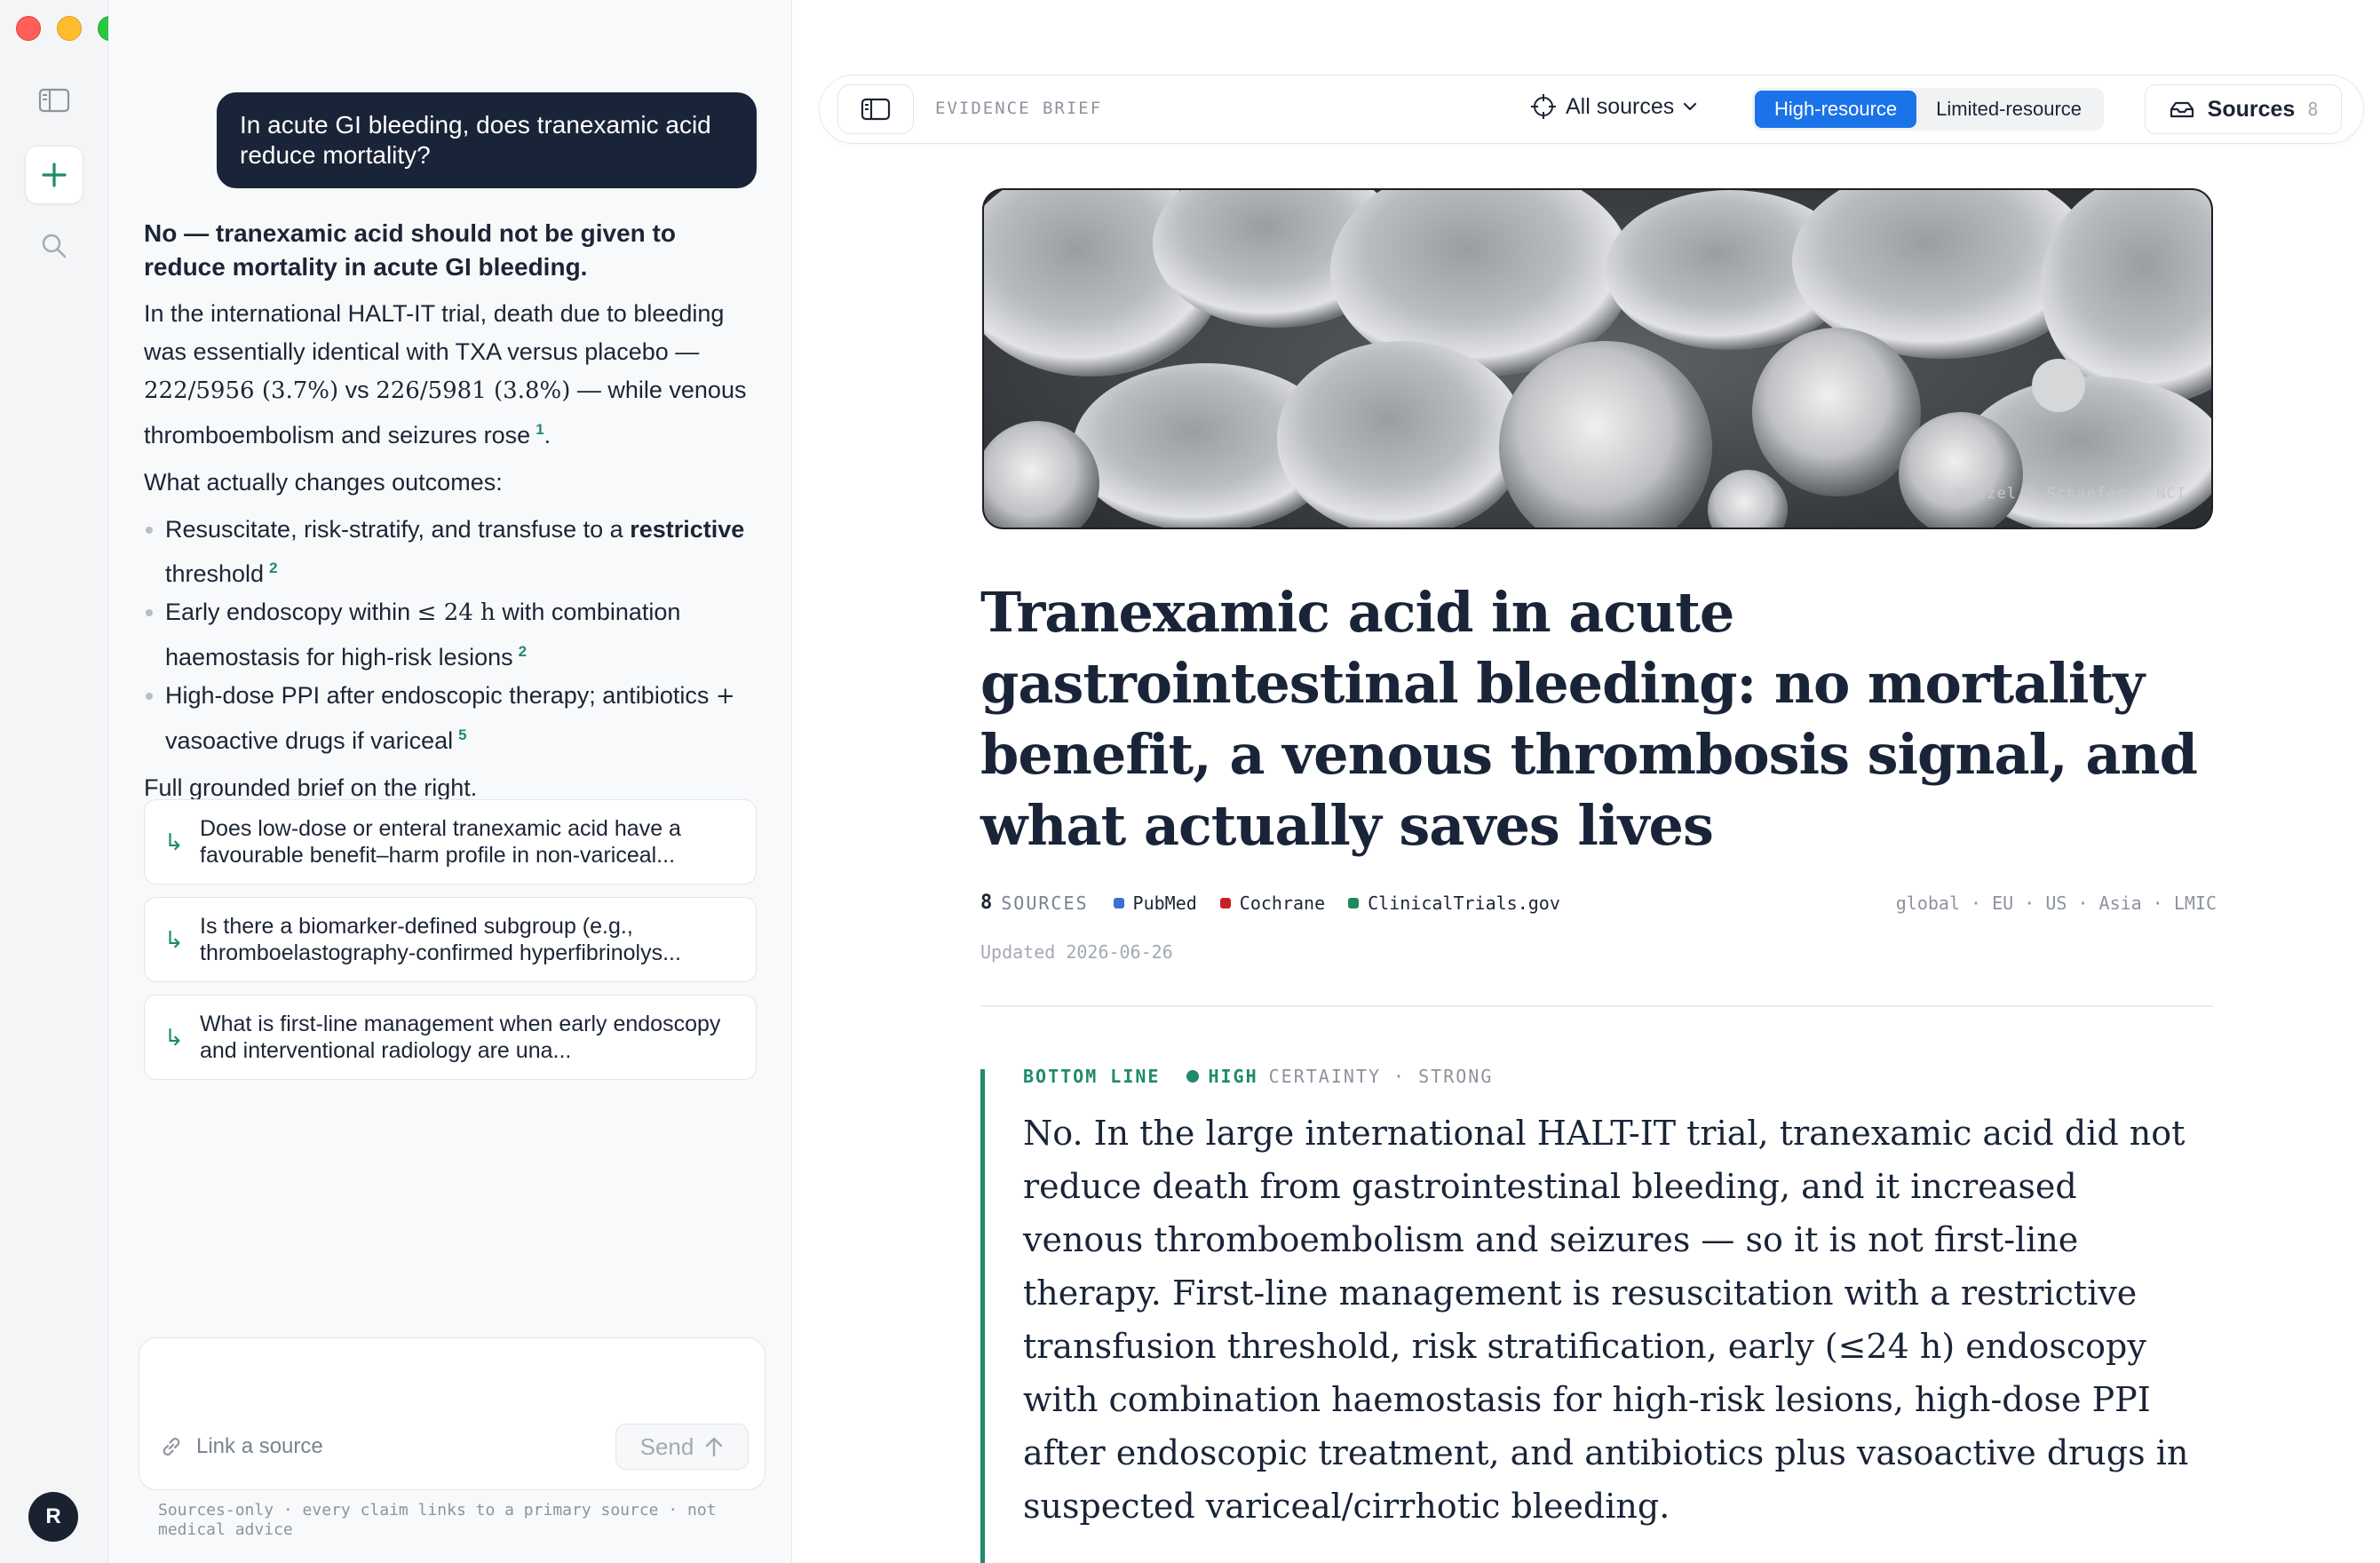 This screenshot has width=2380, height=1563. I want to click on bottom-line-accent-bar, so click(983, 1316).